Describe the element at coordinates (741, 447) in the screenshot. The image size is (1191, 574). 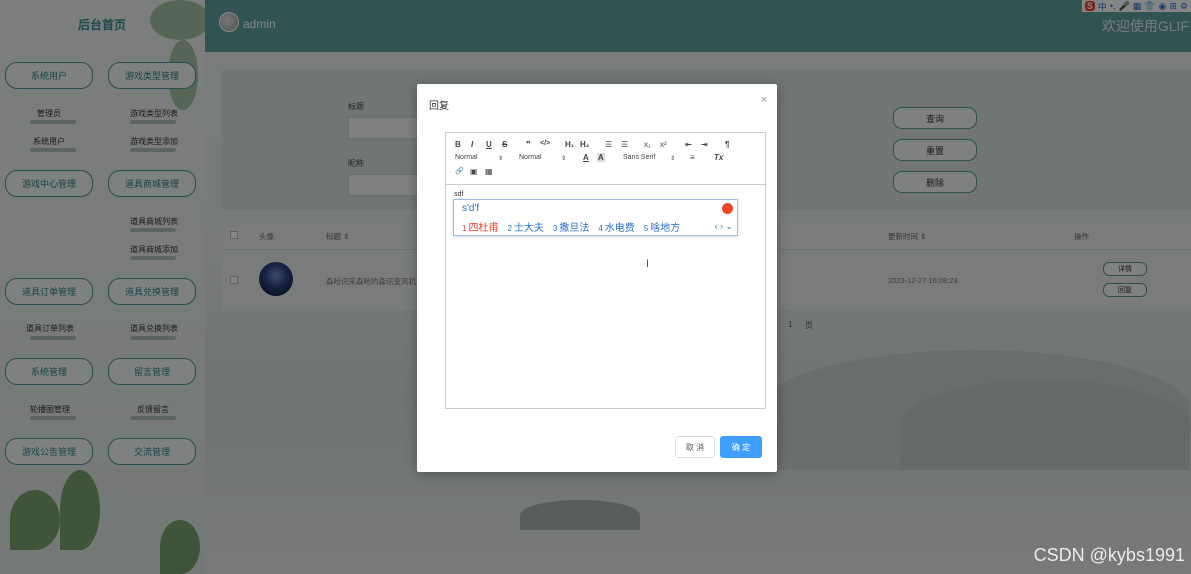
I see `confirm-button: 确 定` at that location.